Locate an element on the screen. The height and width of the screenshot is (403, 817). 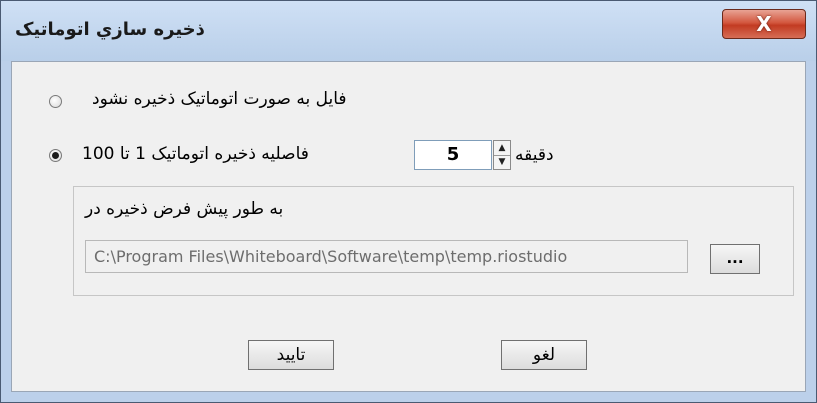
minutes-unit-label: دقیقه is located at coordinates (534, 155).